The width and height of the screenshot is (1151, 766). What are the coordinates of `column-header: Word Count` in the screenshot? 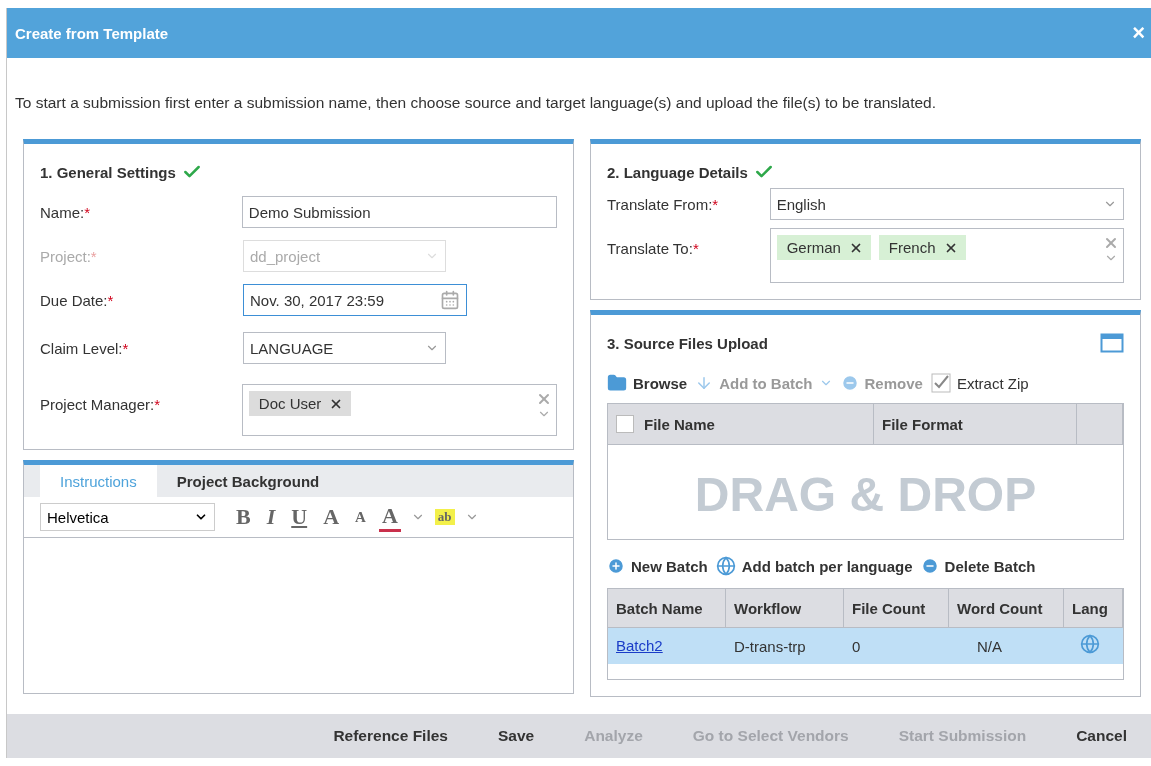 It's located at (1006, 608).